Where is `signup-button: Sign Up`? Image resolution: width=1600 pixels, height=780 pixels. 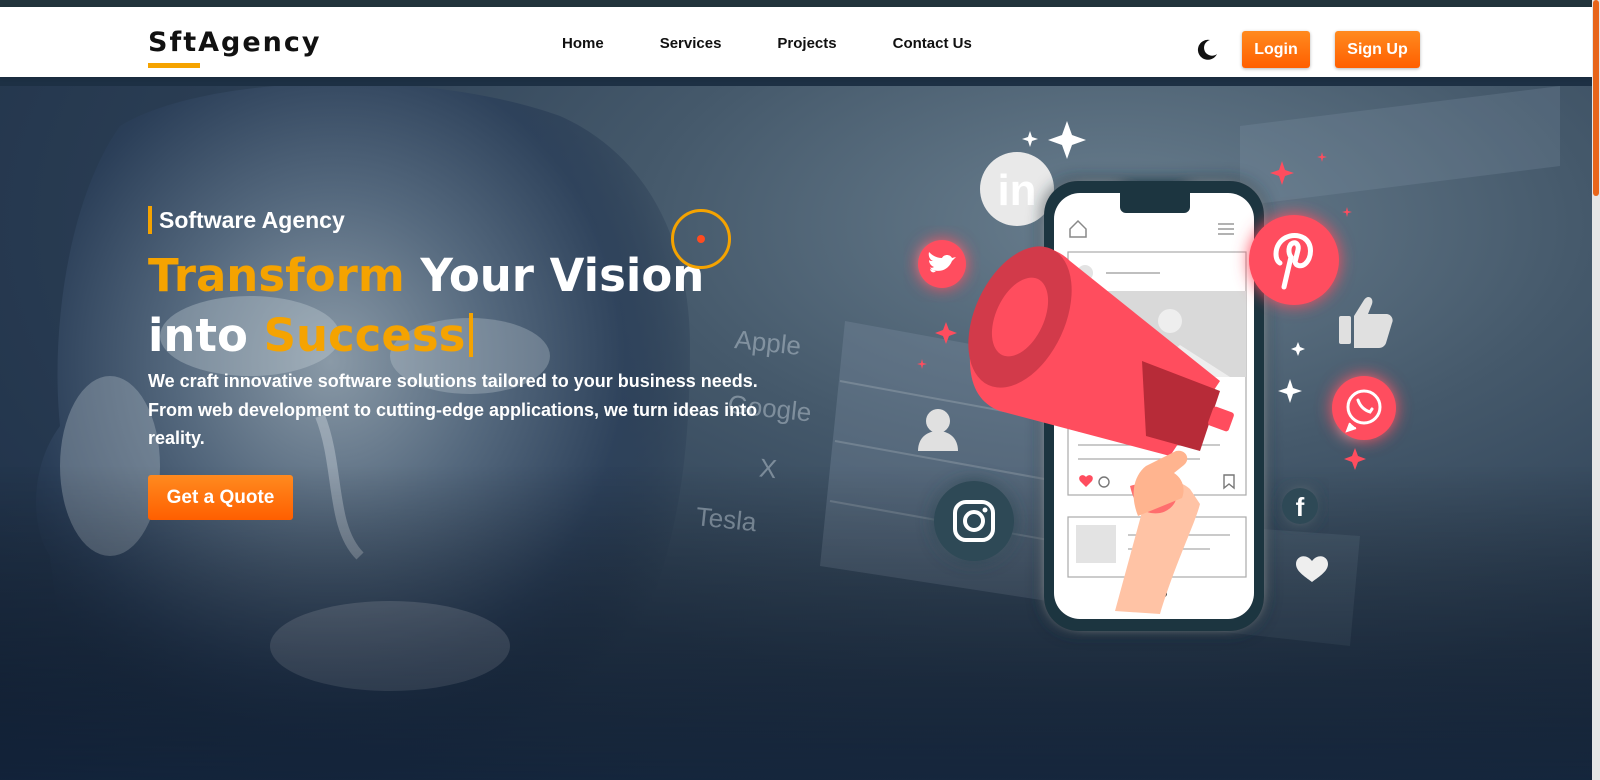 signup-button: Sign Up is located at coordinates (1377, 49).